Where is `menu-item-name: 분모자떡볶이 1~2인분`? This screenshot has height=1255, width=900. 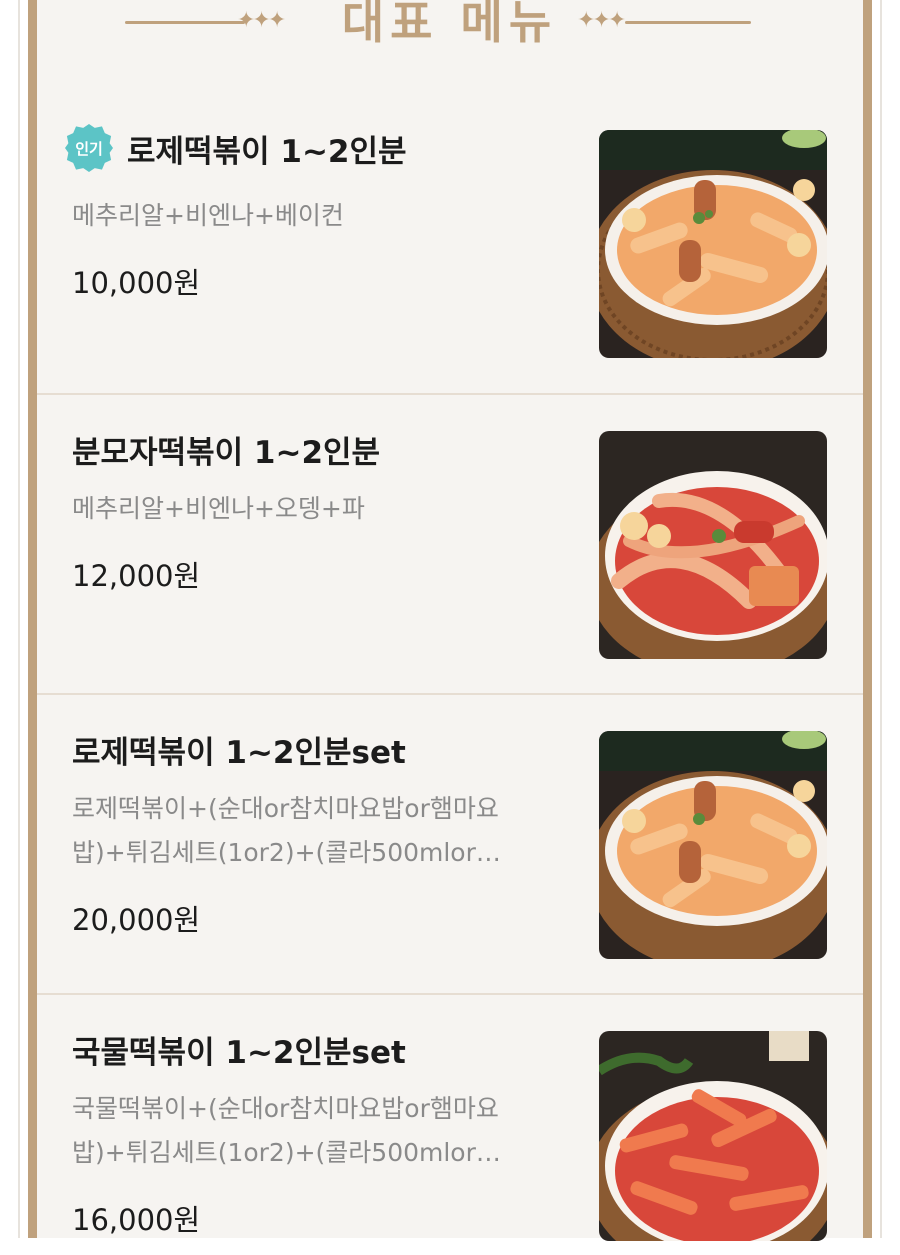 menu-item-name: 분모자떡볶이 1~2인분 is located at coordinates (226, 453).